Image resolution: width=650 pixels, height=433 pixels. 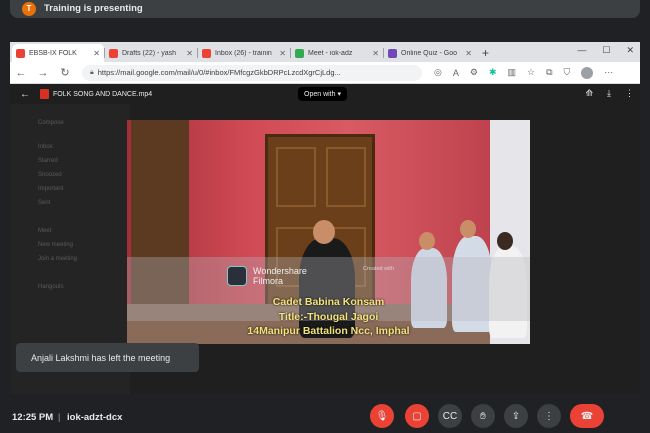 I want to click on add-to-drive-icon: ⟰, so click(x=589, y=93).